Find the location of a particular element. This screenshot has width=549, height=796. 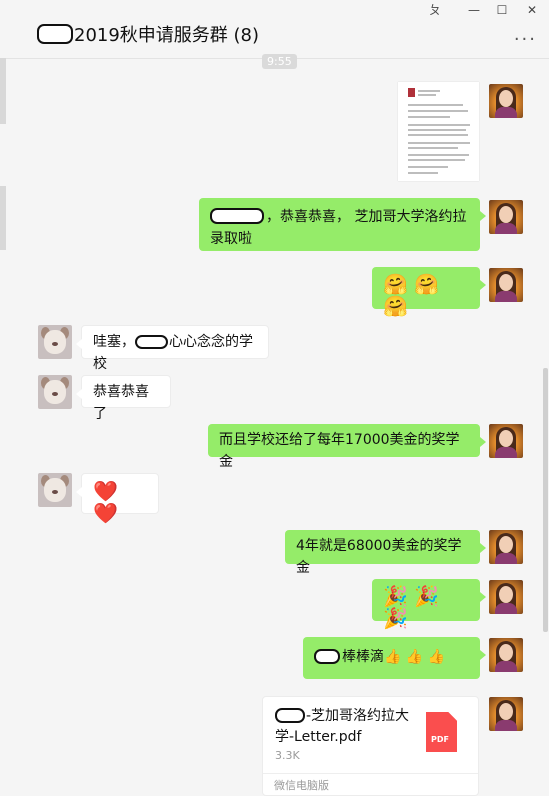

message-bubble: ❤️ ❤️ is located at coordinates (117, 498).